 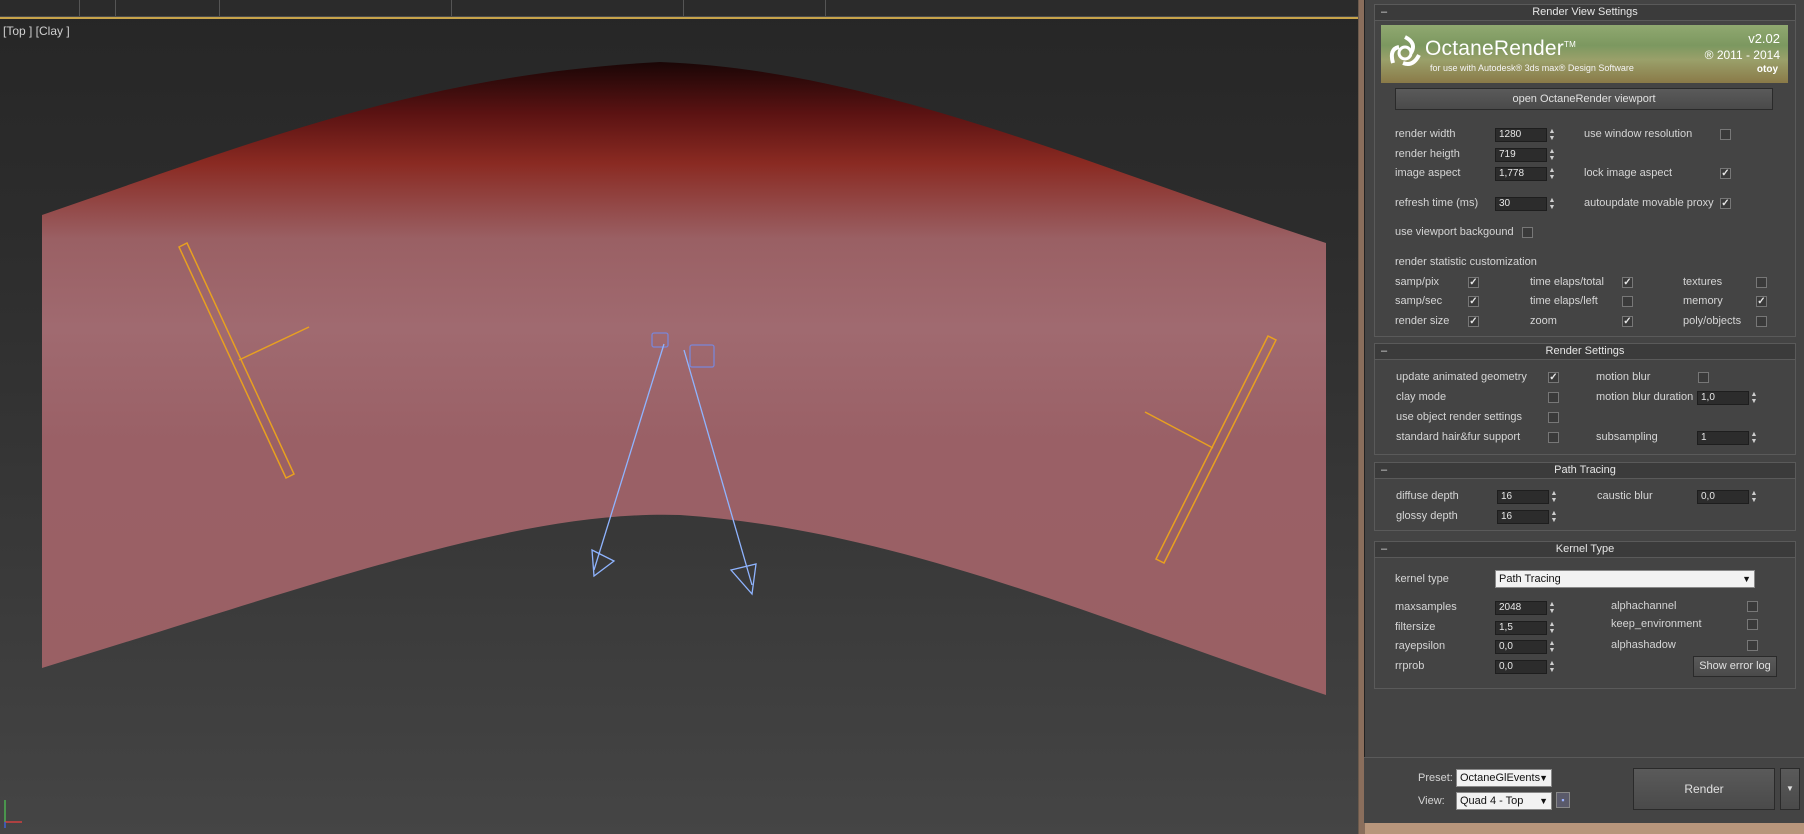 I want to click on rollout-title: Render View Settings, so click(x=1585, y=12).